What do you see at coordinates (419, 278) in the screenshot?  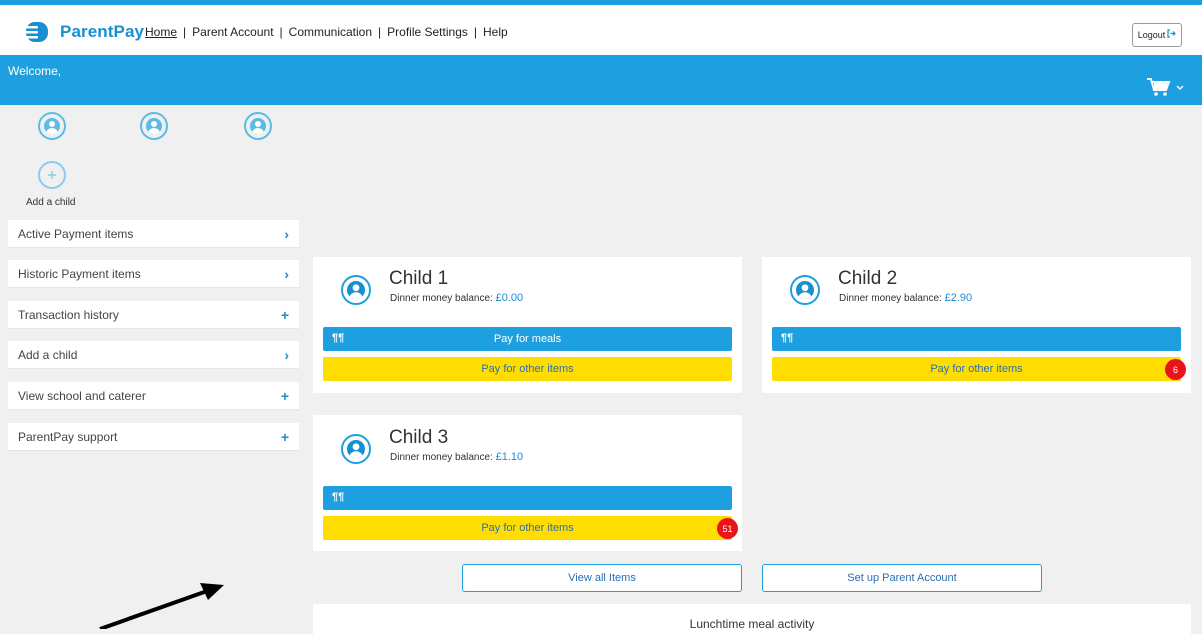 I see `child-name: Child 1` at bounding box center [419, 278].